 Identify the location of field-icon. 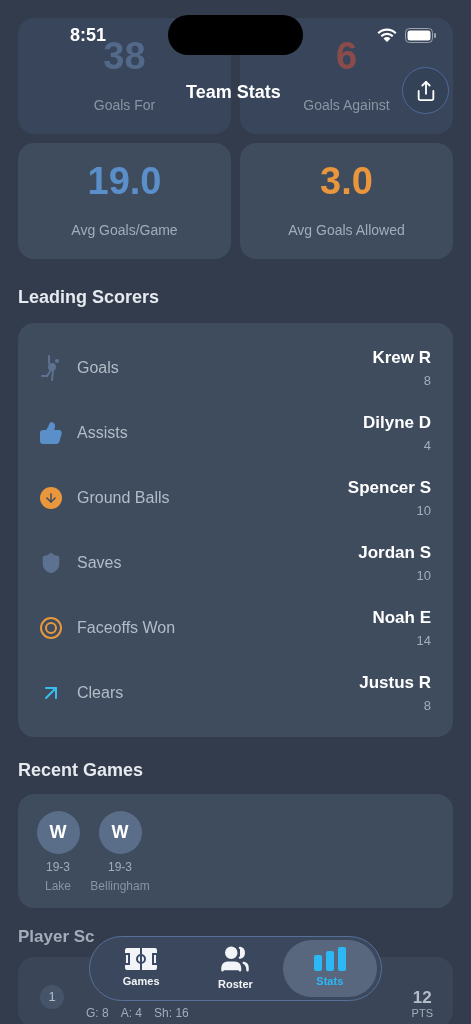
(141, 959).